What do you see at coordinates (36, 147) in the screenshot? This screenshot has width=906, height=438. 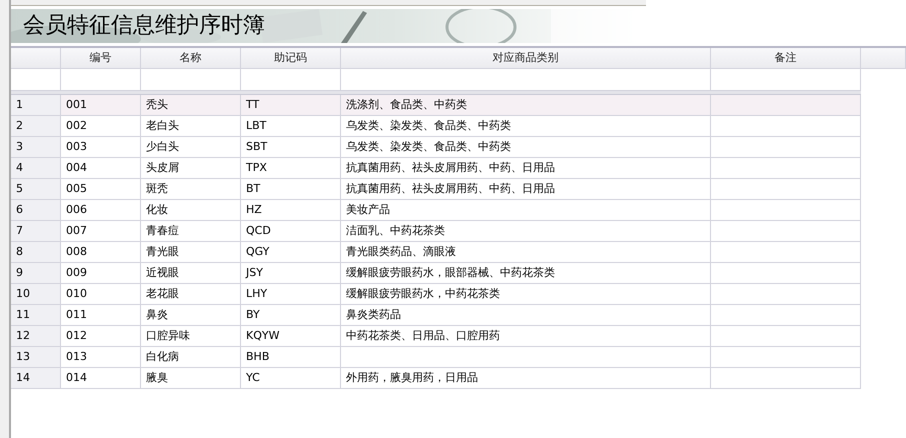 I see `row-number: 3` at bounding box center [36, 147].